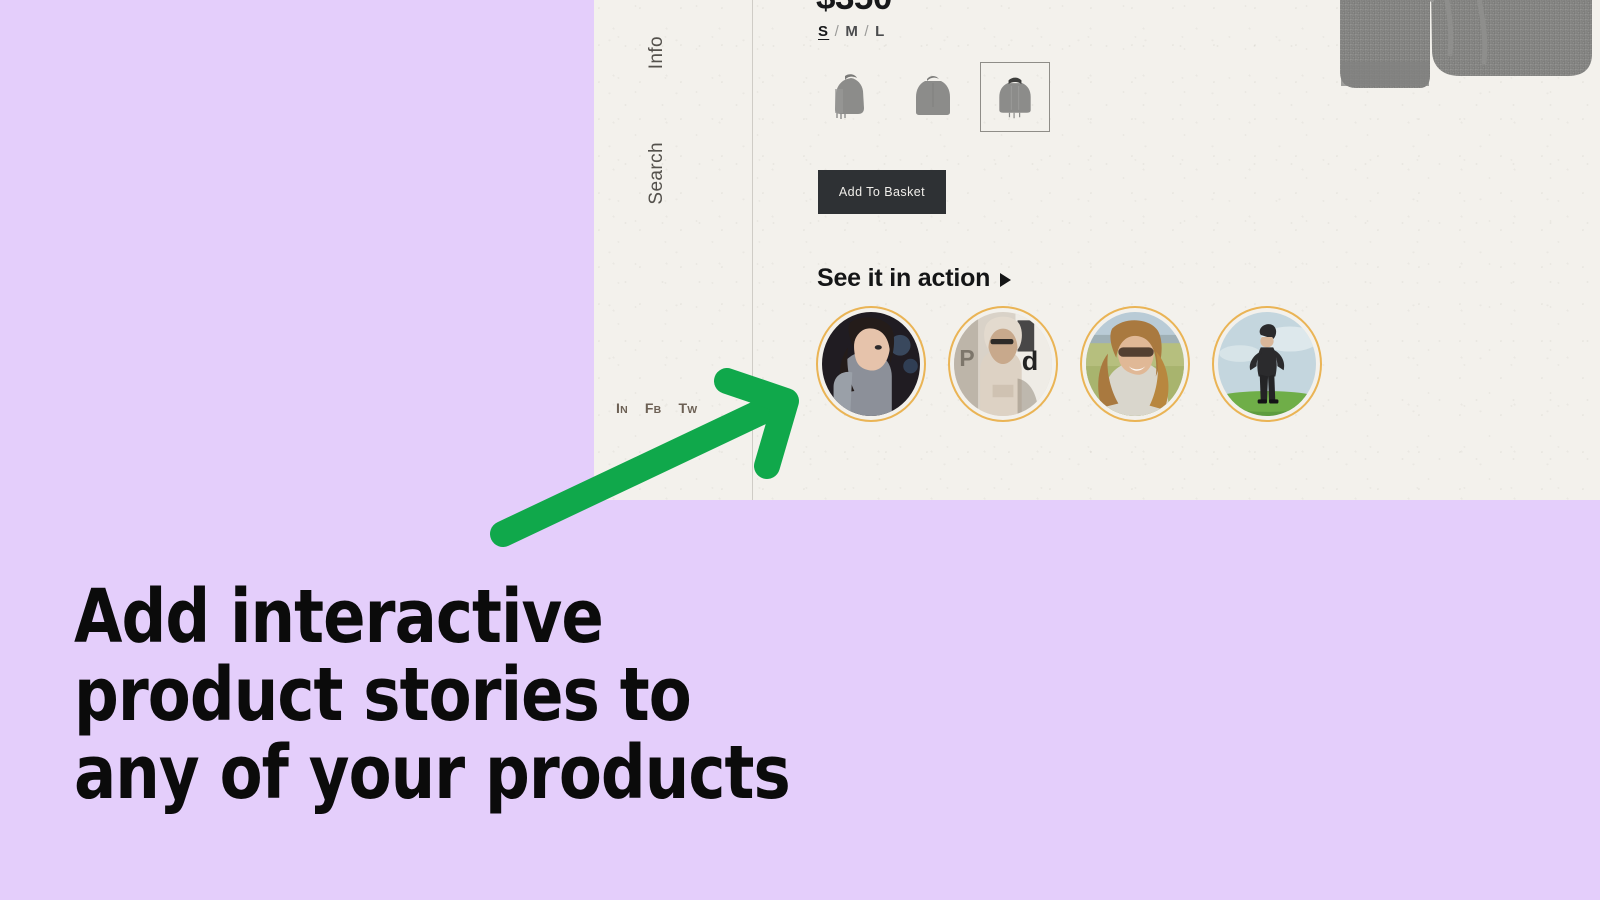  What do you see at coordinates (673, 250) in the screenshot?
I see `site-left-rail: Info Search In Fb Tw` at bounding box center [673, 250].